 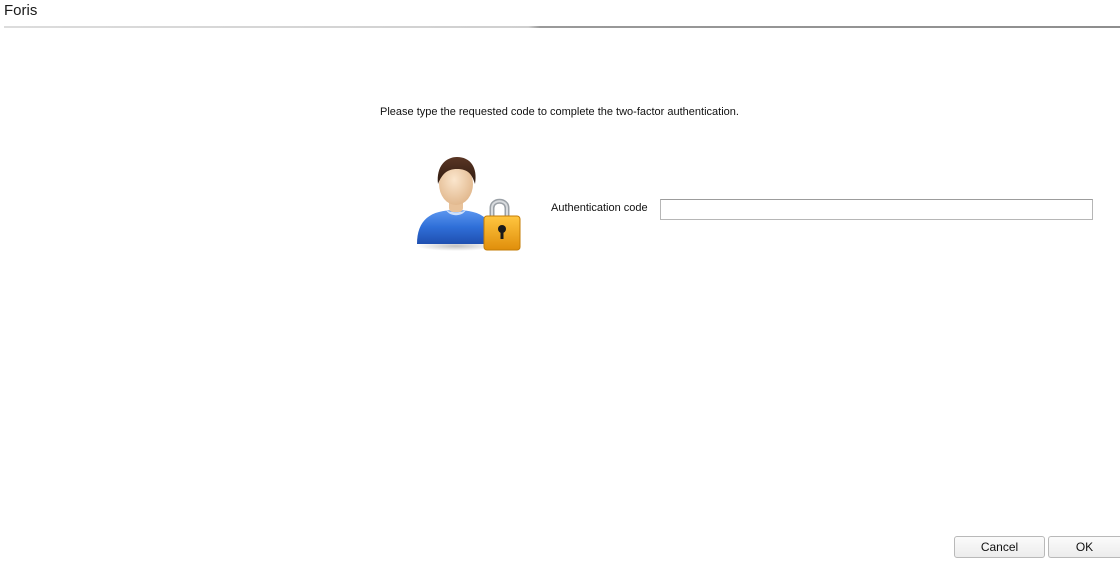 What do you see at coordinates (468, 204) in the screenshot?
I see `user-with-padlock-icon` at bounding box center [468, 204].